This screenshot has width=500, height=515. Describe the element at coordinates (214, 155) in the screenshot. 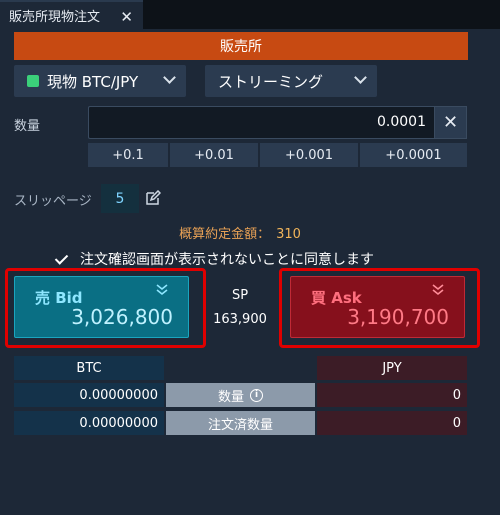

I see `increment-button: +0.01` at that location.